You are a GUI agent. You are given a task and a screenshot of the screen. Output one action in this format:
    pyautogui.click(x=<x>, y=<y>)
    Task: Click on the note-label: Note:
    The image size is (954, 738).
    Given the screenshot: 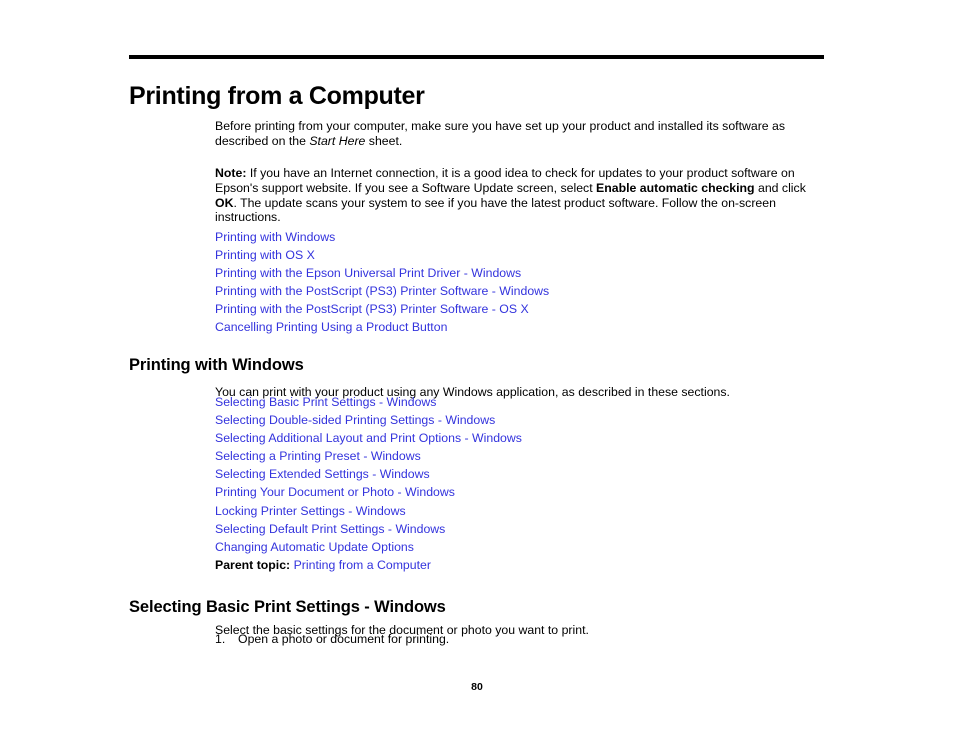 What is the action you would take?
    pyautogui.click(x=231, y=173)
    